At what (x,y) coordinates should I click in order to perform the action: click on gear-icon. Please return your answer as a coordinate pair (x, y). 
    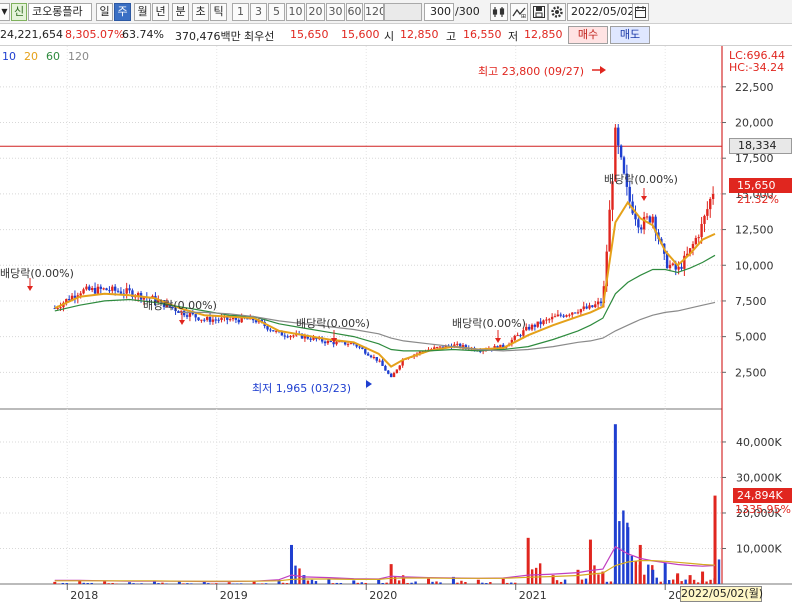
    Looking at the image, I should click on (557, 12).